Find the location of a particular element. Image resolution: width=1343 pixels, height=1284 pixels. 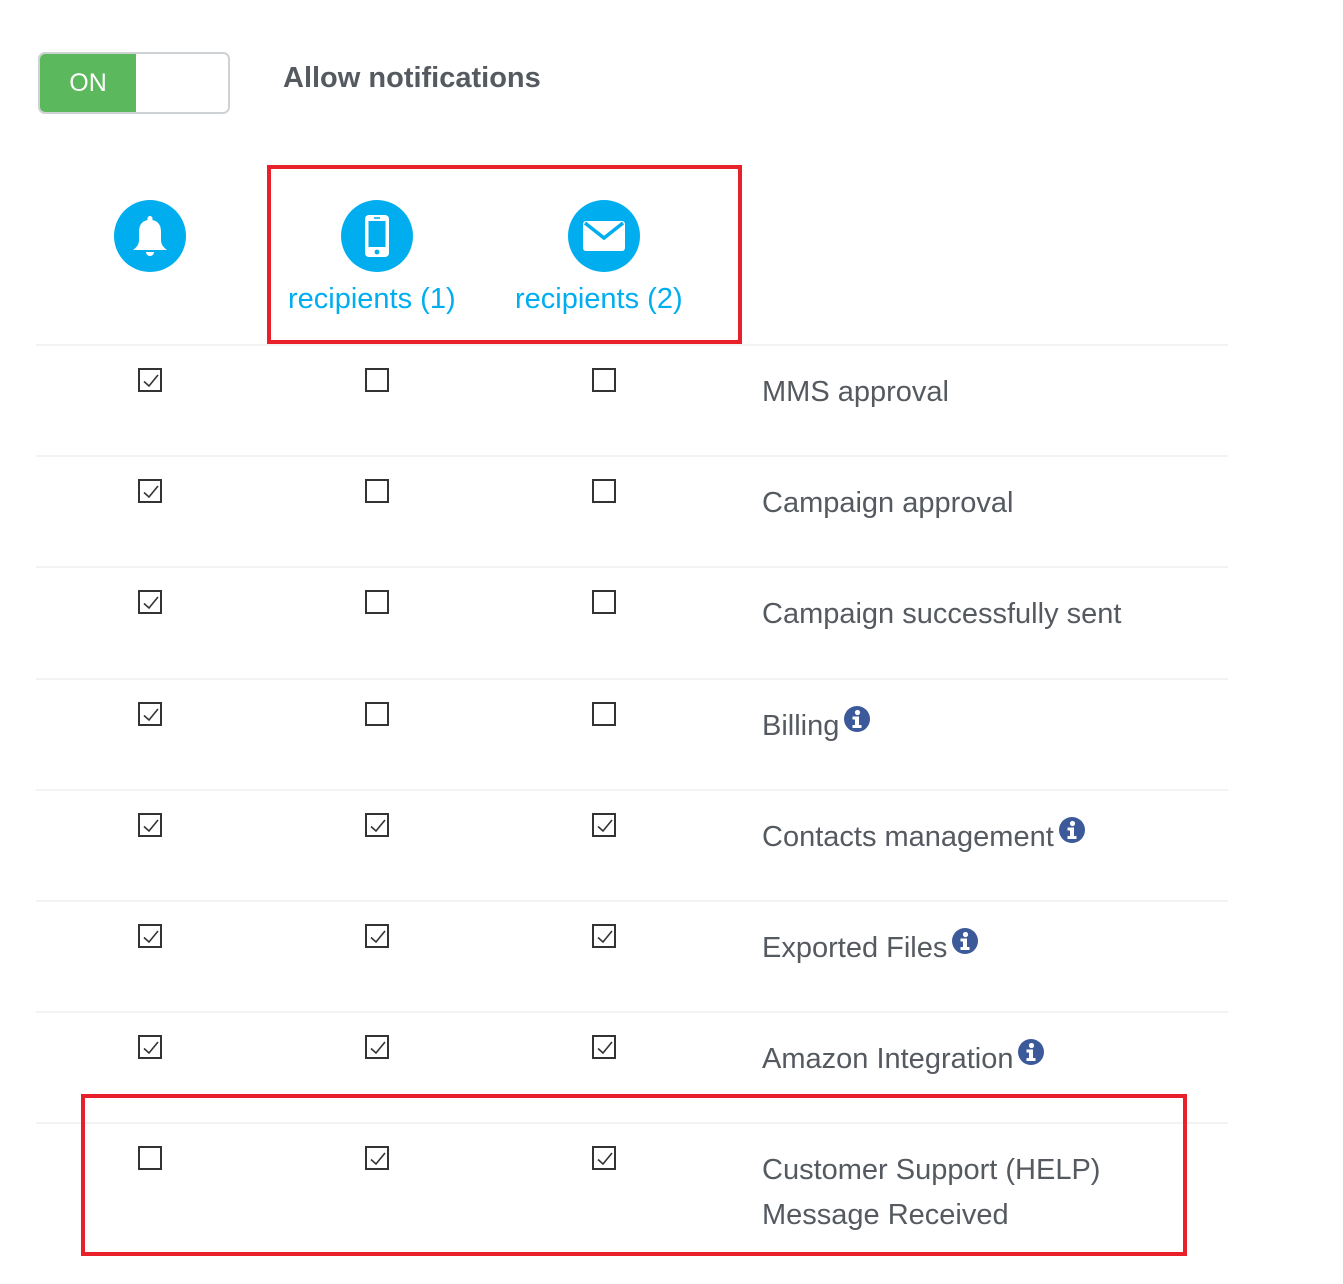

toggle-knob is located at coordinates (182, 83).